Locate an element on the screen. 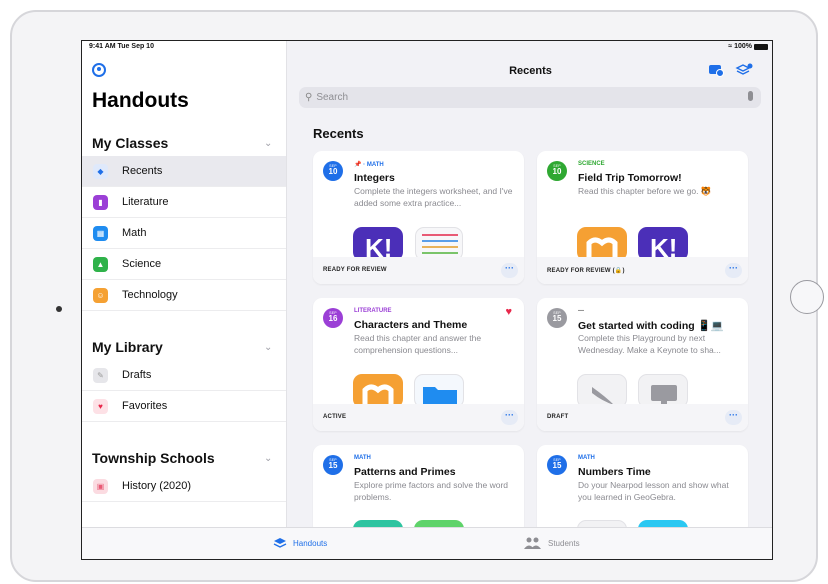 The height and width of the screenshot is (584, 828). card-subject: SCIENCE is located at coordinates (591, 164).